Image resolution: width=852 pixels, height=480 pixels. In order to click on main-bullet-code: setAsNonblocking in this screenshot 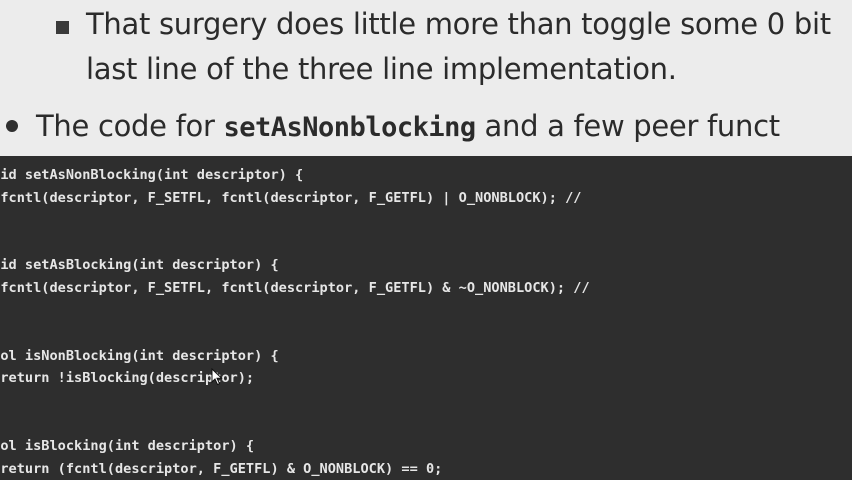, I will do `click(350, 127)`.